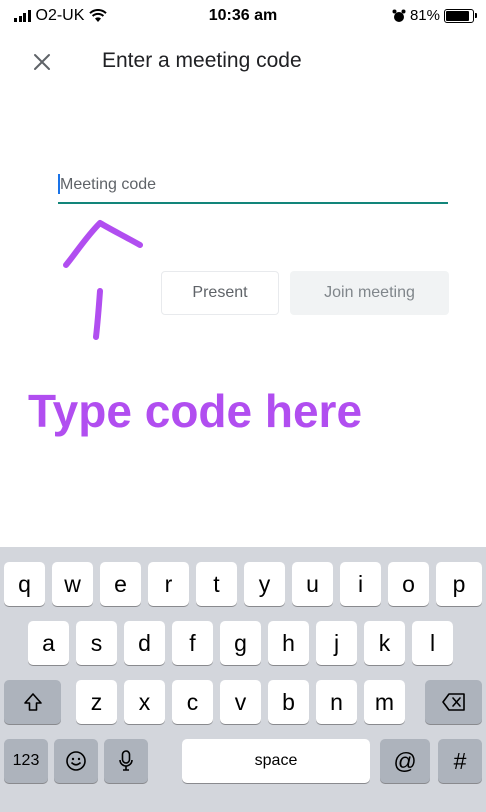  I want to click on key-o: o, so click(408, 584).